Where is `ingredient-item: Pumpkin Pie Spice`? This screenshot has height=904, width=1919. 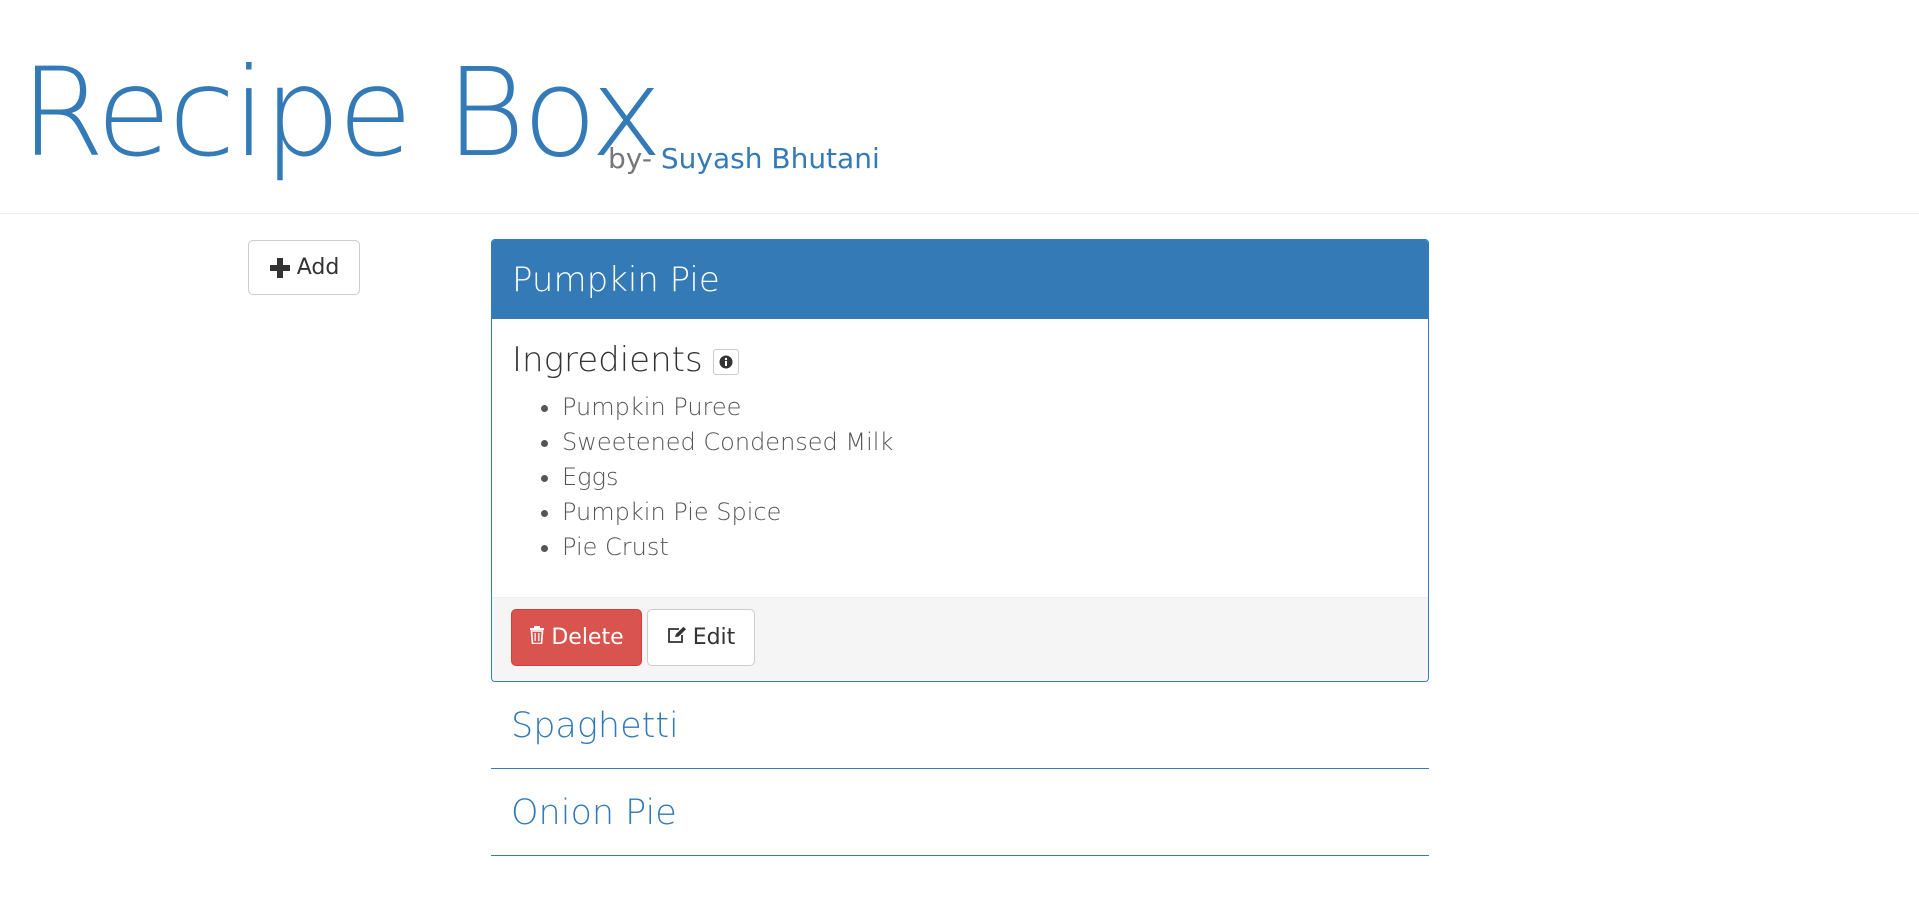 ingredient-item: Pumpkin Pie Spice is located at coordinates (727, 512).